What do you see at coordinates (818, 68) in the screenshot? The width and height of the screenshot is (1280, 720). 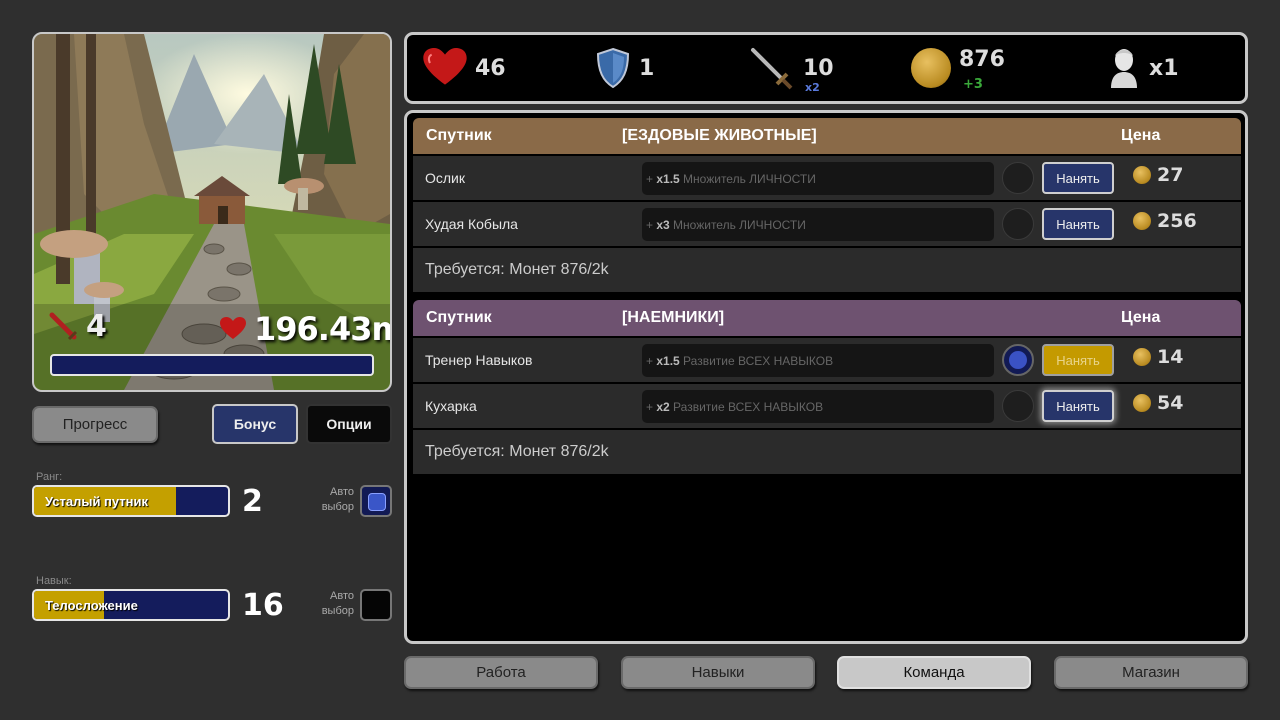 I see `attack-value: 10` at bounding box center [818, 68].